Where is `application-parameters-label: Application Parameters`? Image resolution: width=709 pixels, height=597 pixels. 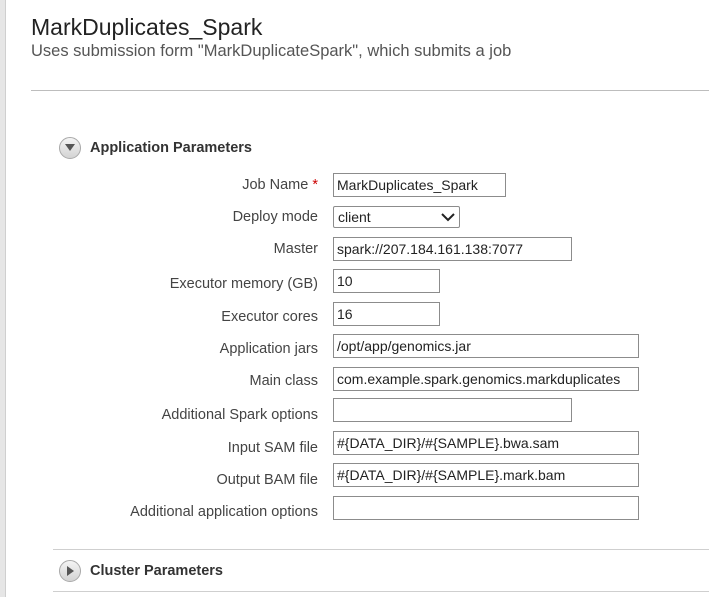 application-parameters-label: Application Parameters is located at coordinates (171, 148).